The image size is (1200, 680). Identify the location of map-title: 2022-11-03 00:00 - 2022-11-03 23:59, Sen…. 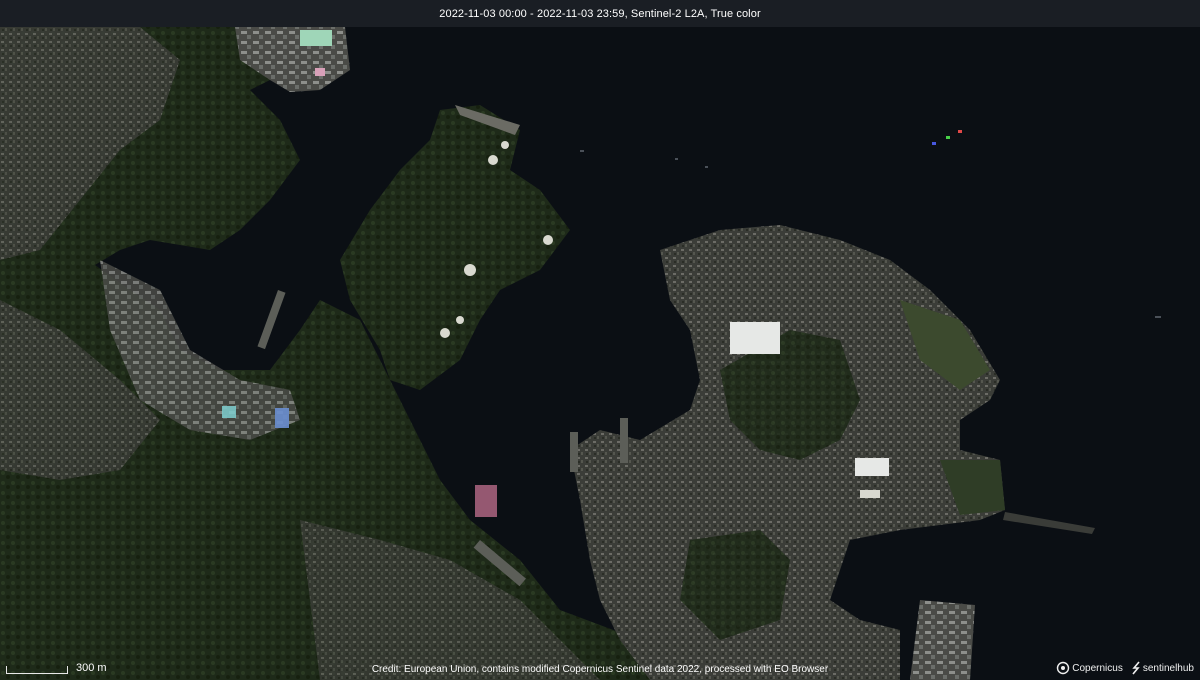
(600, 13).